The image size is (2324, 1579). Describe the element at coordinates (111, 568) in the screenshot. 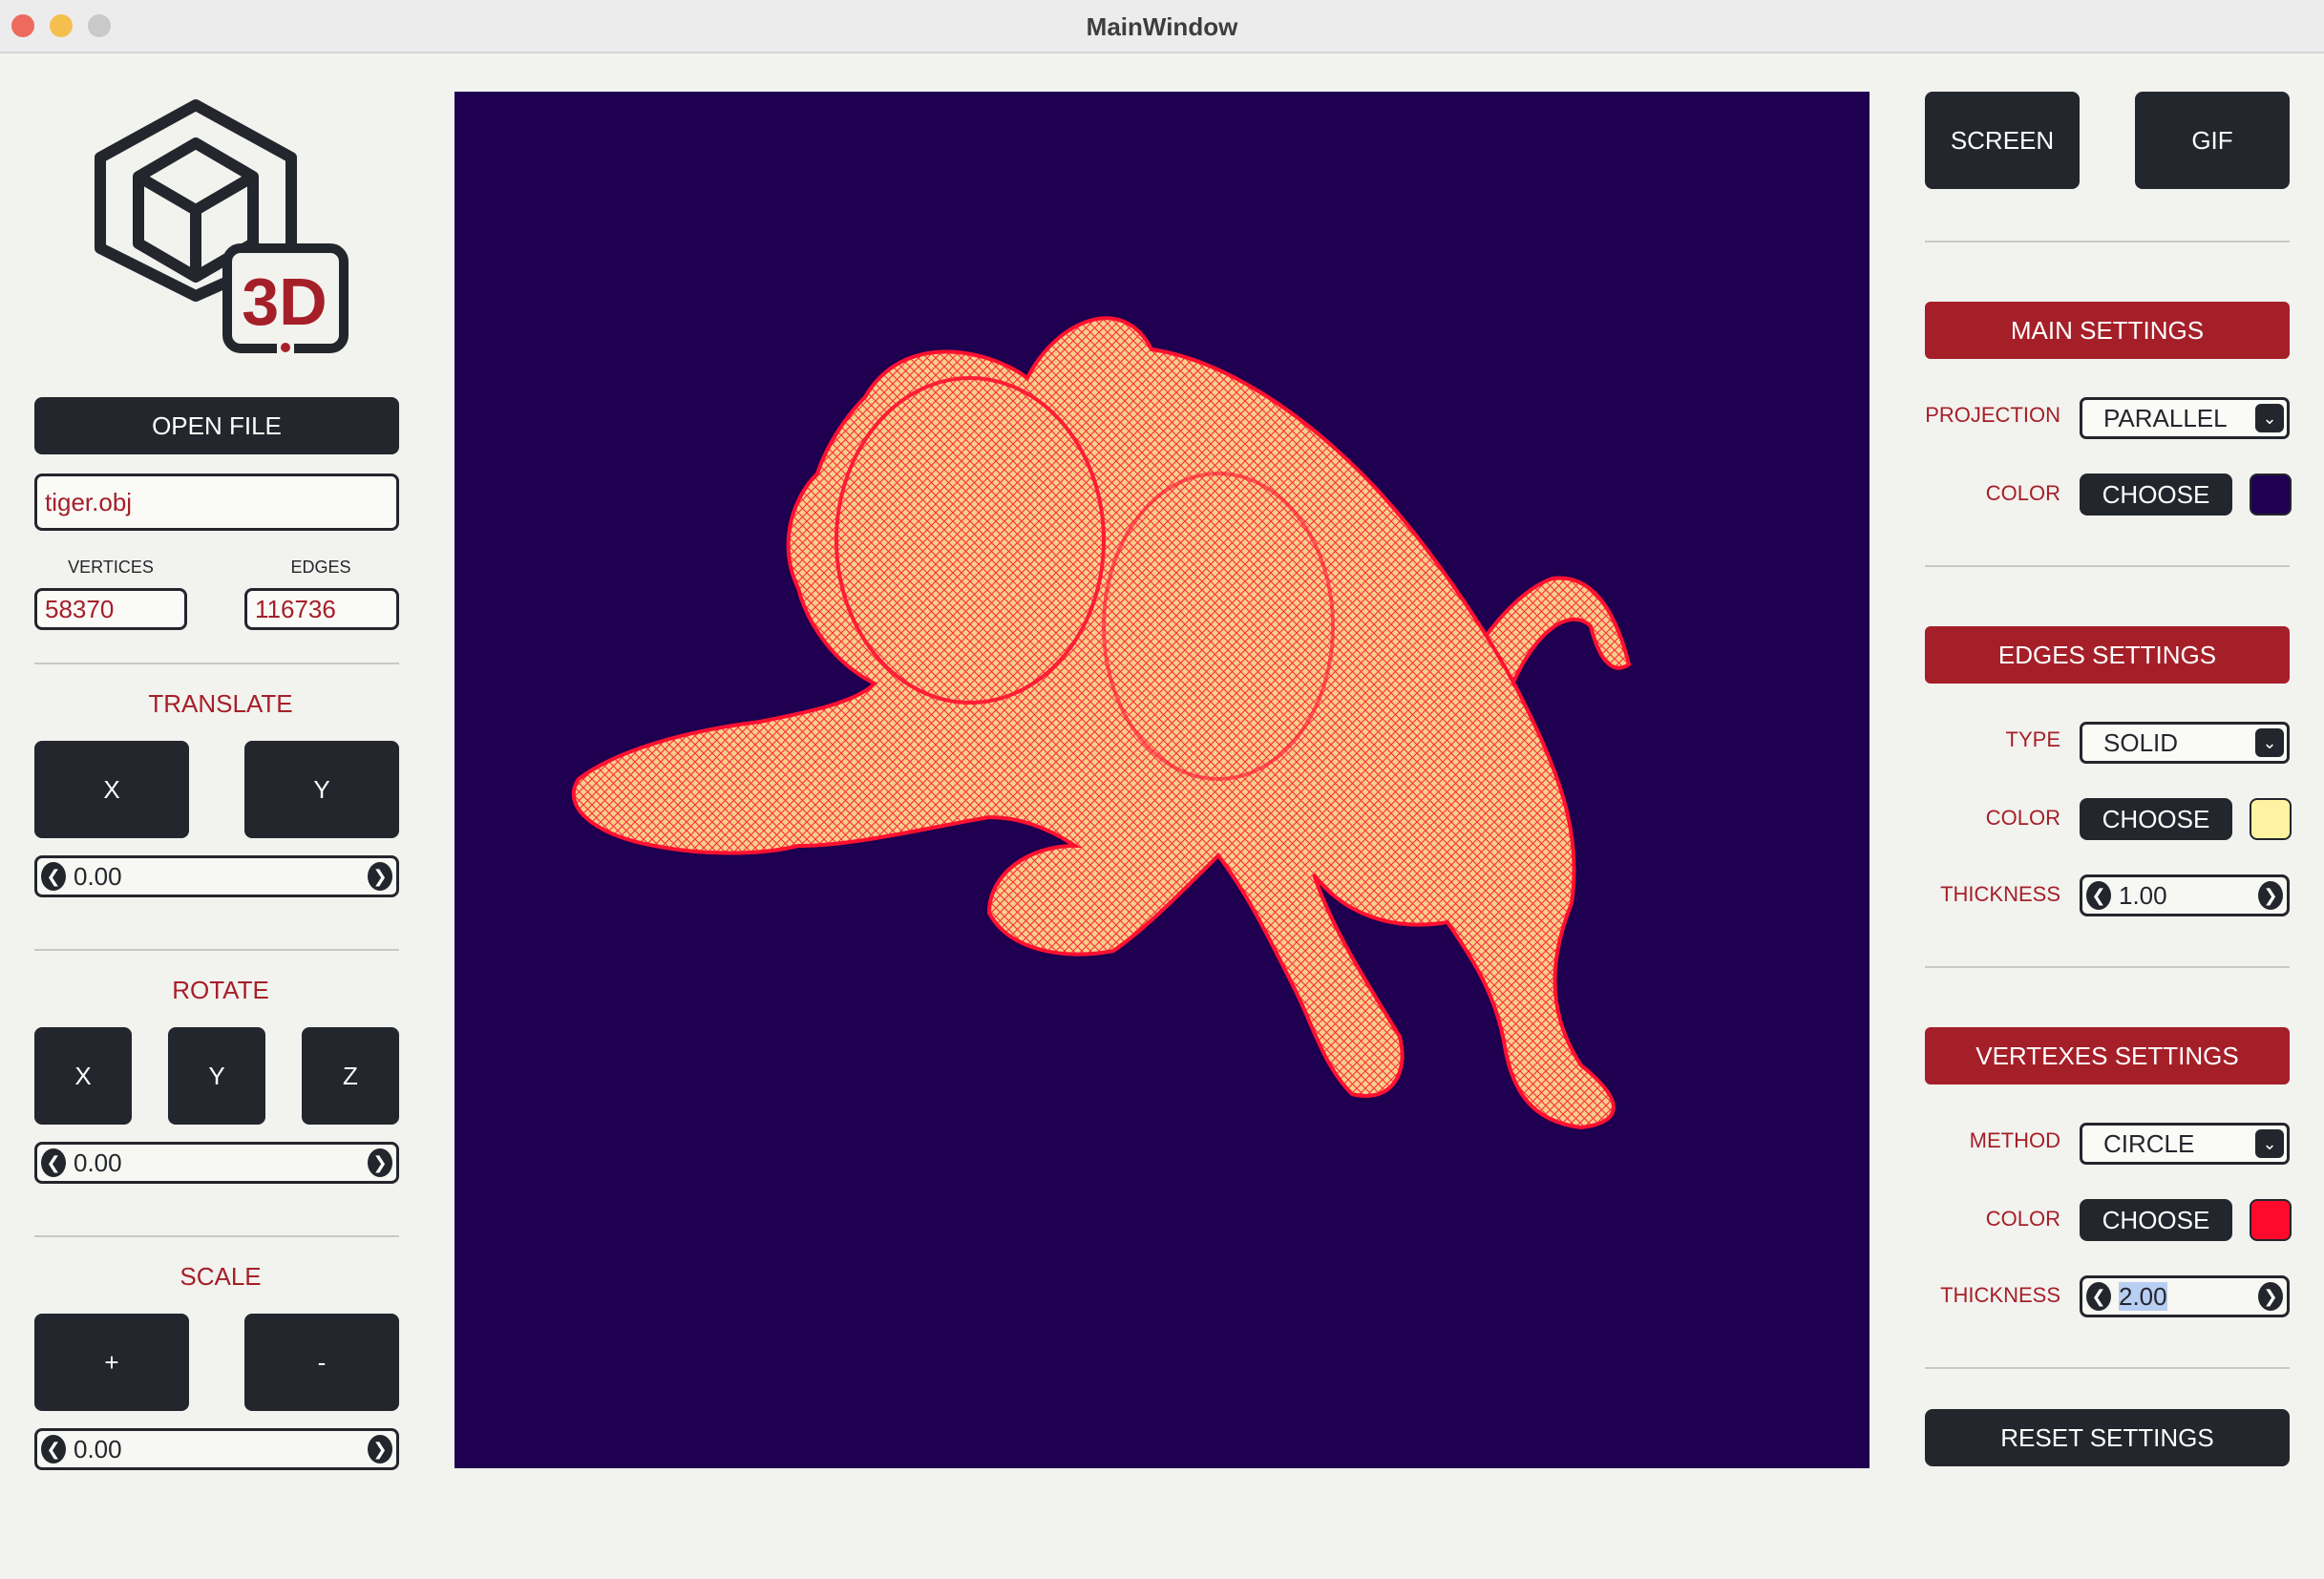

I see `vertices-label: VERTICES` at that location.